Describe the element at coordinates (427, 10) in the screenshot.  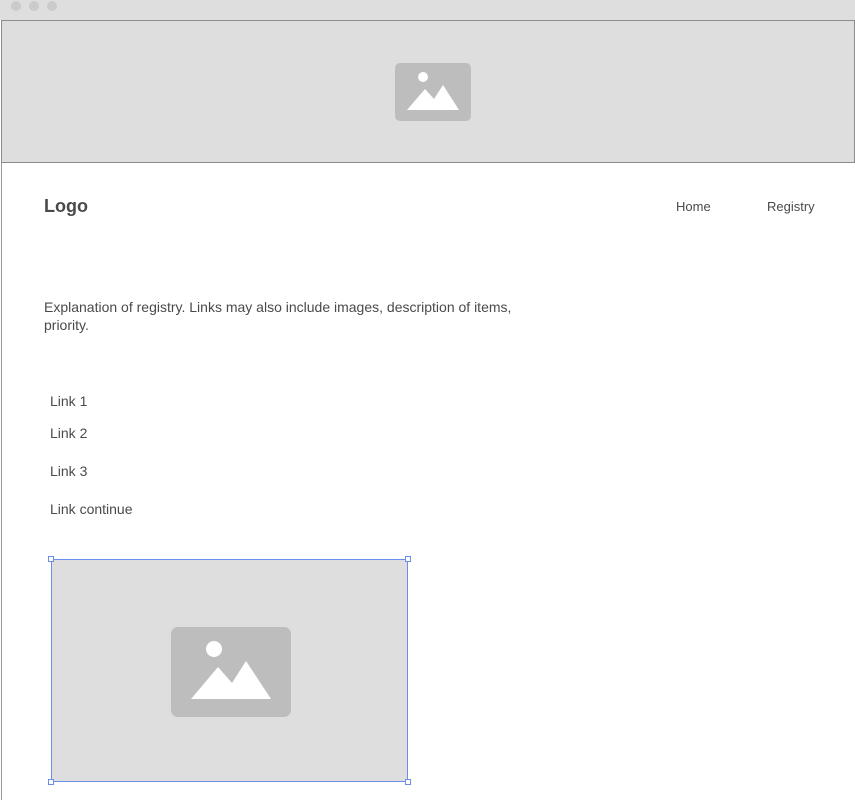
I see `window-titlebar` at that location.